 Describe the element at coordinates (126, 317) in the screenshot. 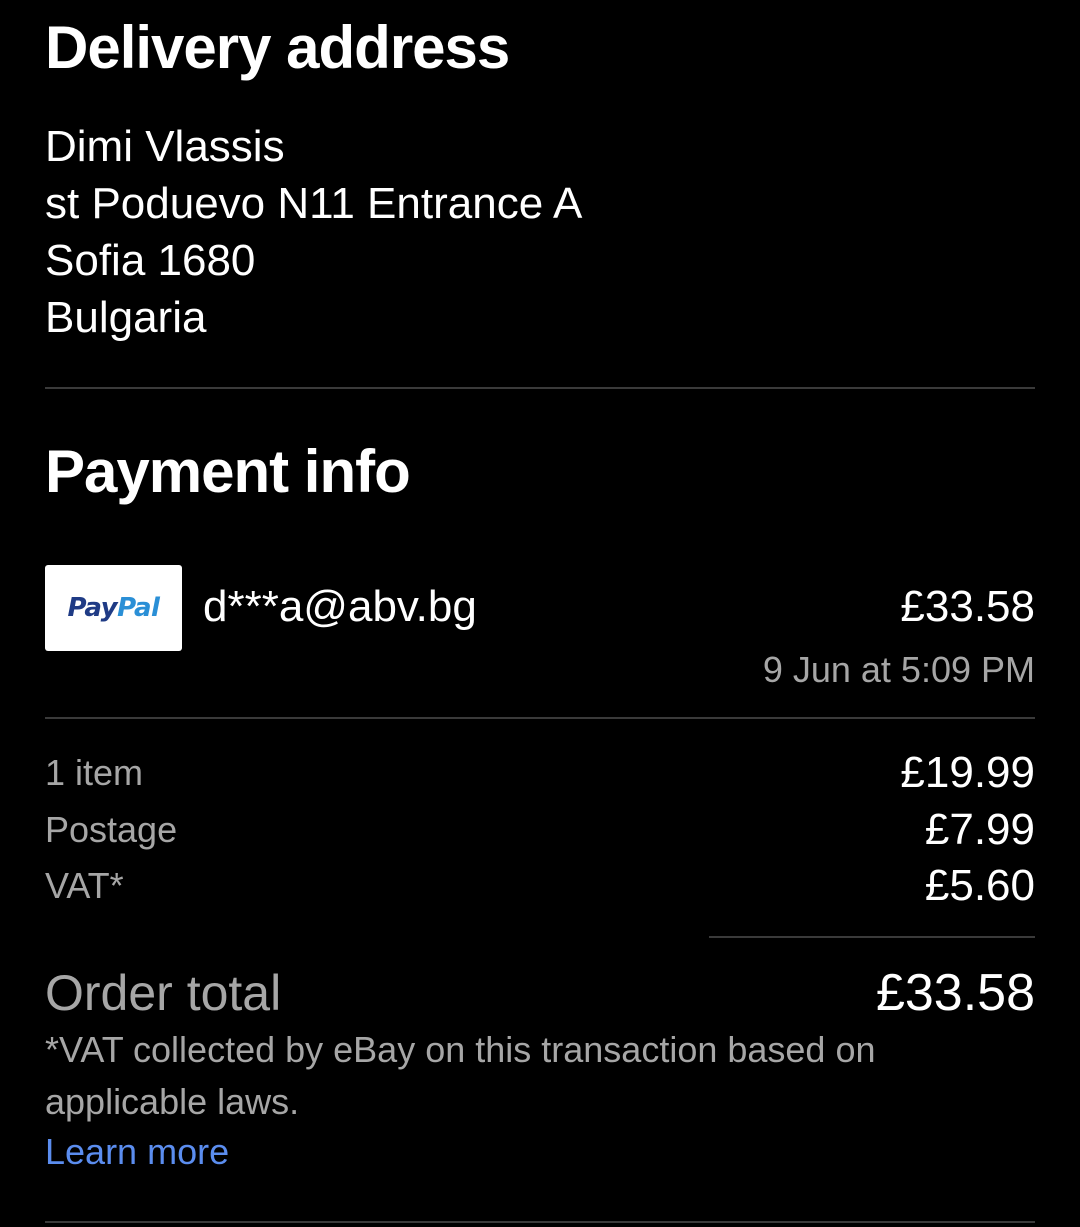

I see `country: Bulgaria` at that location.